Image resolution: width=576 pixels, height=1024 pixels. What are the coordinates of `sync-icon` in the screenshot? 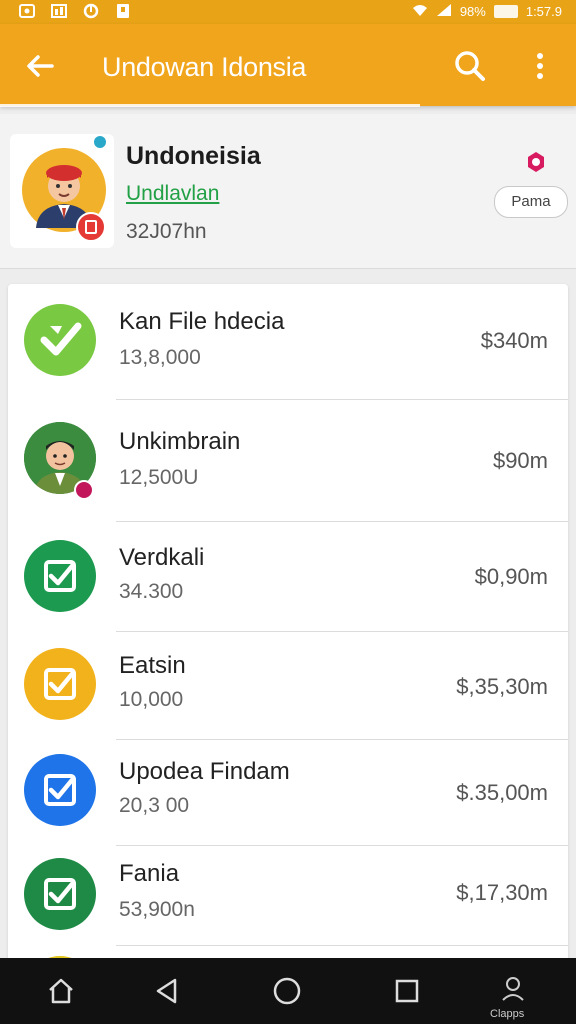 It's located at (91, 11).